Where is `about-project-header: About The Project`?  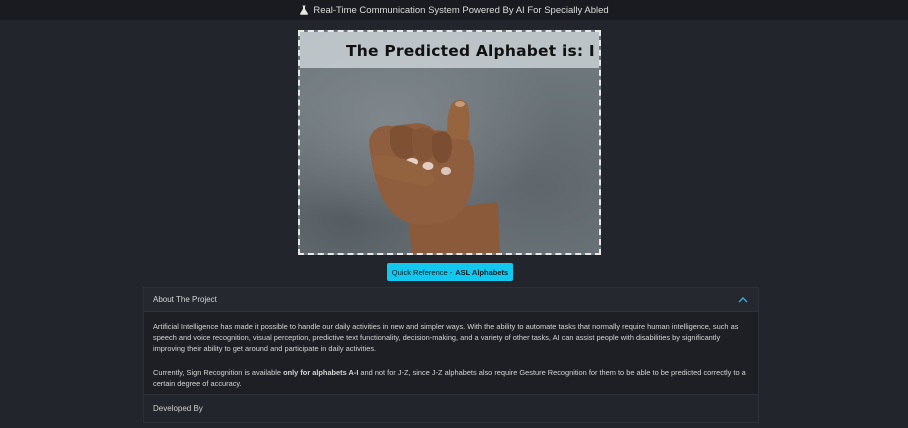 about-project-header: About The Project is located at coordinates (451, 300).